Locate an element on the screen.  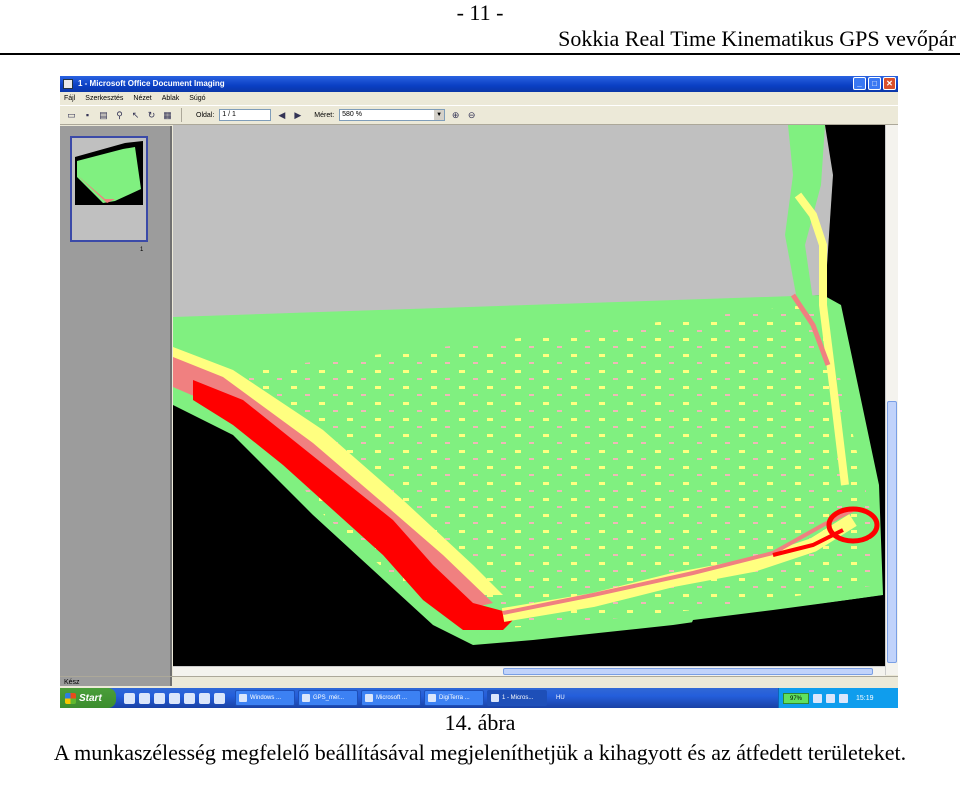
page-input: 1 / 1 is located at coordinates (245, 115).